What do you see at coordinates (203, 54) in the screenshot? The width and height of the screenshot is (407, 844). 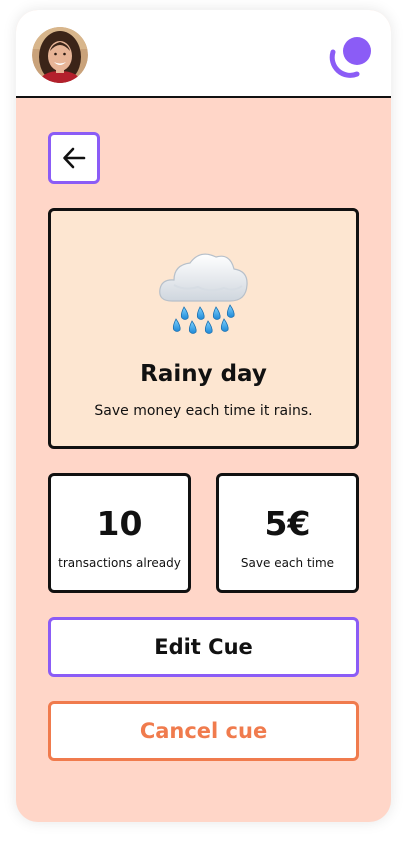 I see `top-bar` at bounding box center [203, 54].